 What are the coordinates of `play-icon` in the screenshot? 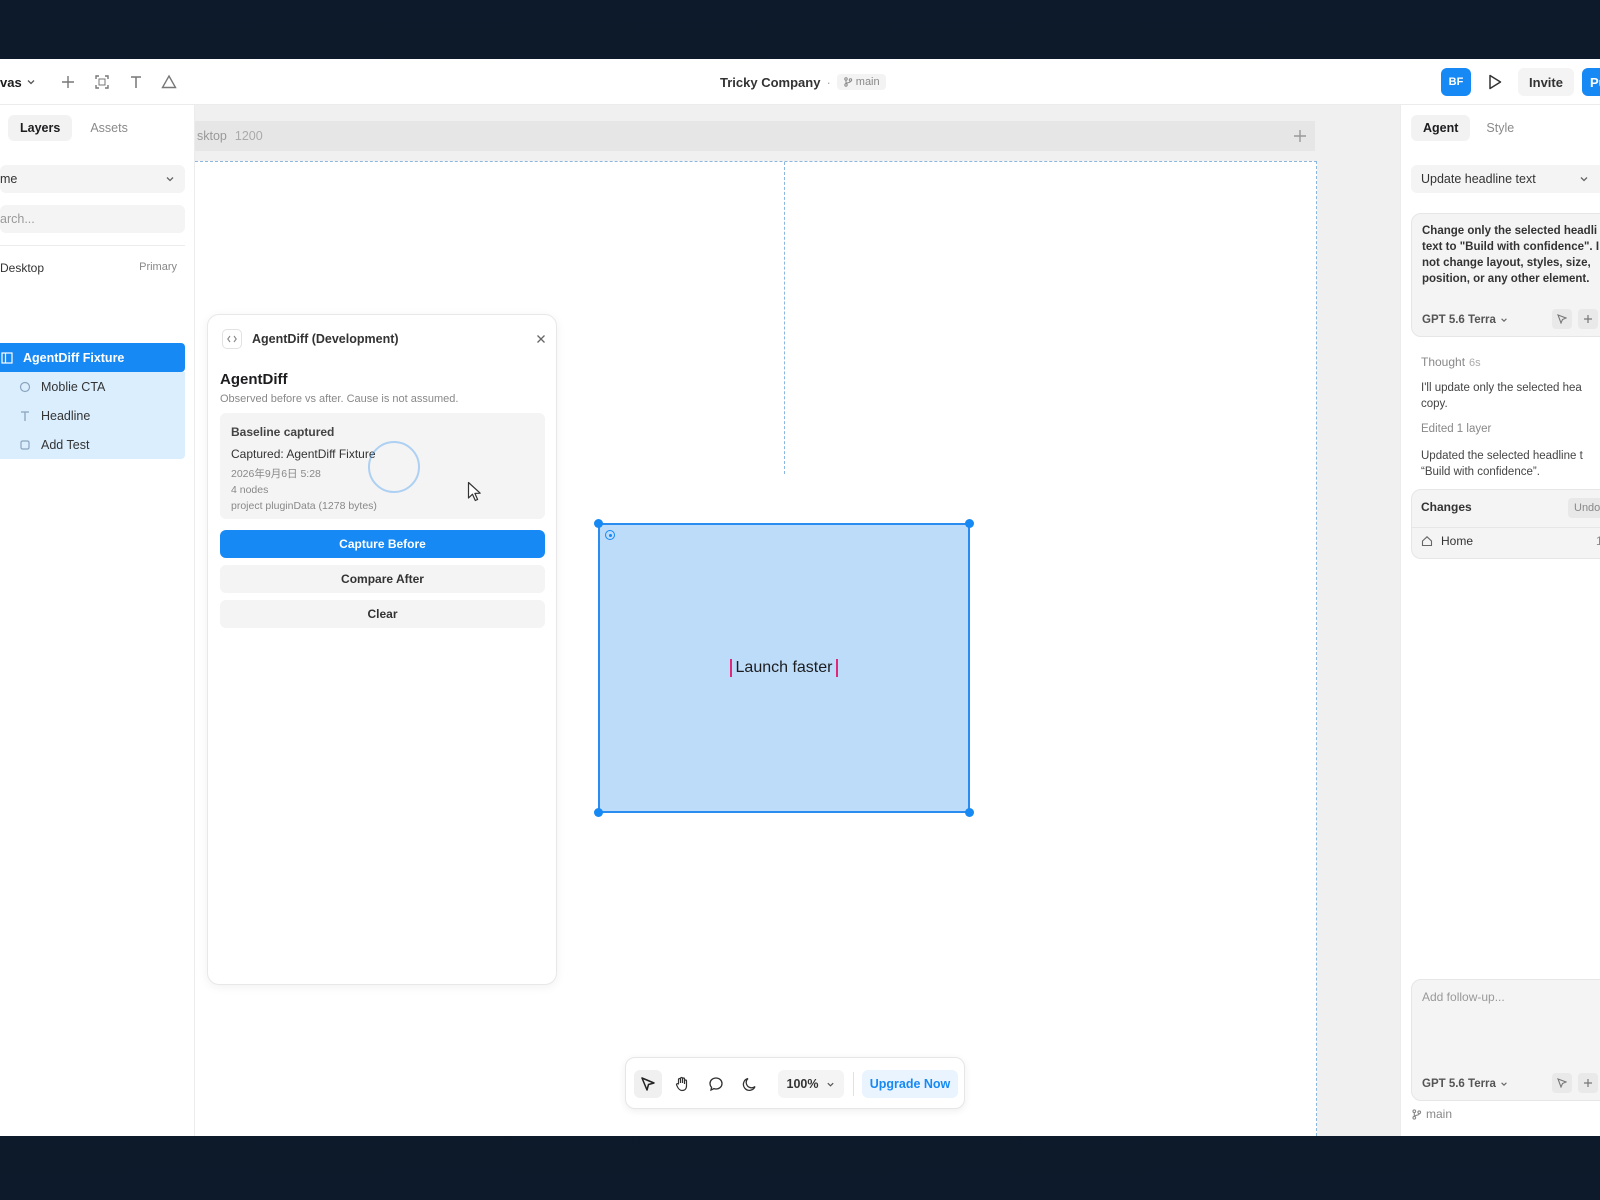 It's located at (1495, 82).